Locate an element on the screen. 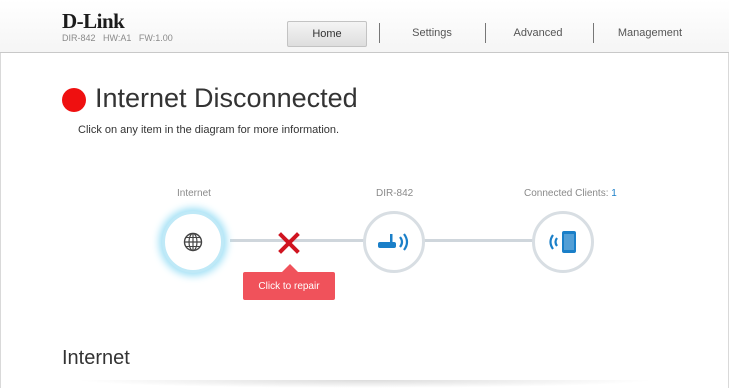 This screenshot has height=388, width=729. globe-icon is located at coordinates (193, 242).